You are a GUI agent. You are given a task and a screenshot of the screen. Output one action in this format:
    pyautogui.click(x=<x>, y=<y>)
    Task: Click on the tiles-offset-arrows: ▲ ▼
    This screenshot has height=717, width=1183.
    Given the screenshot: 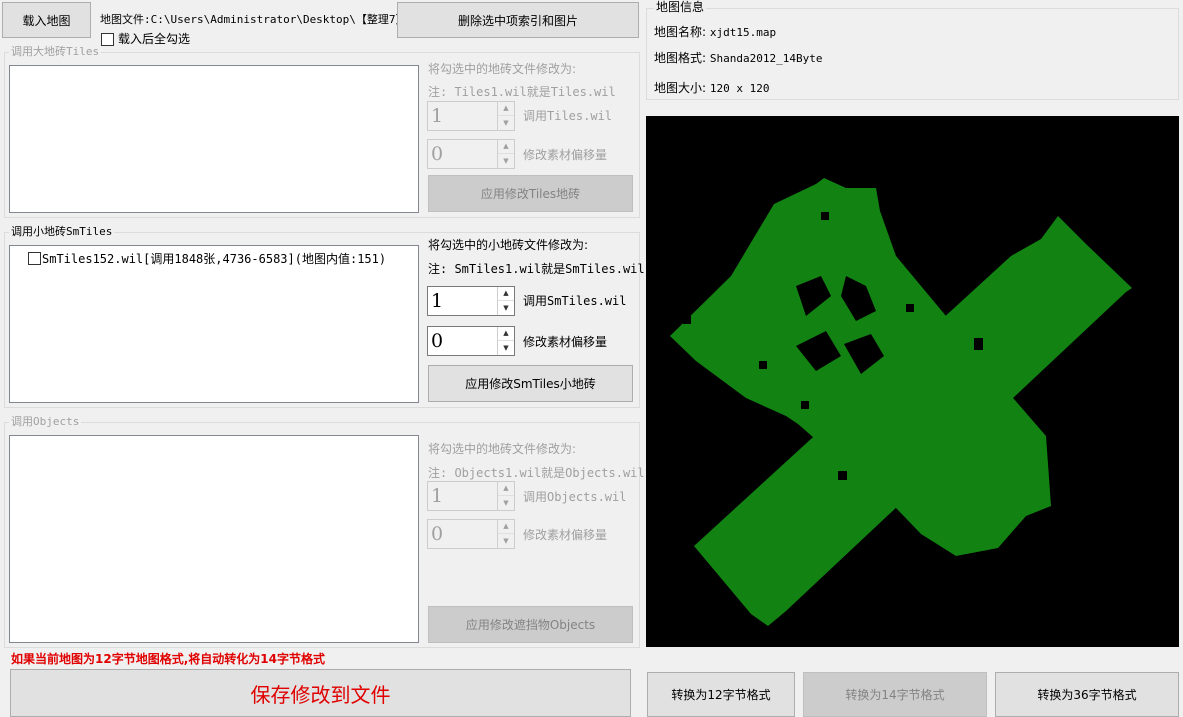 What is the action you would take?
    pyautogui.click(x=505, y=154)
    